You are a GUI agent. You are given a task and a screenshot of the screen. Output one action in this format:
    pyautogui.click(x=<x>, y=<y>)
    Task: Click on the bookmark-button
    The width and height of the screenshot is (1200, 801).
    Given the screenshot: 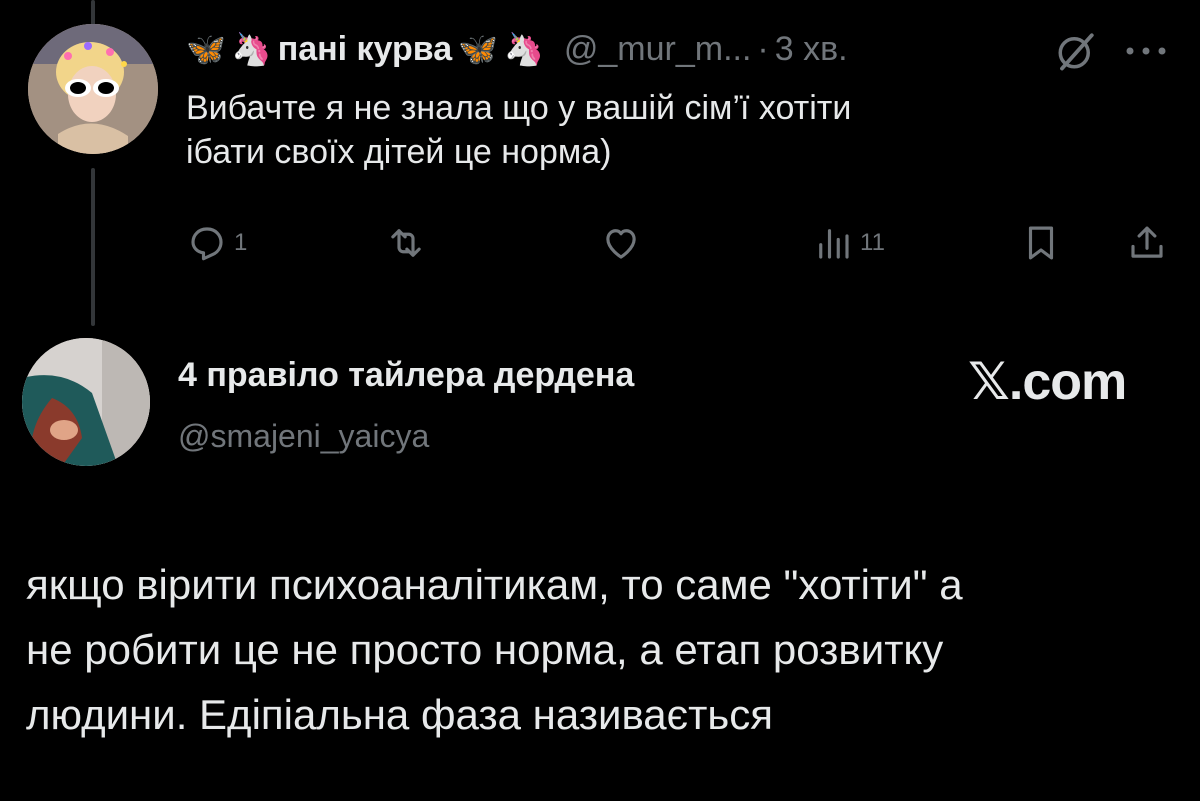 What is the action you would take?
    pyautogui.click(x=1041, y=243)
    